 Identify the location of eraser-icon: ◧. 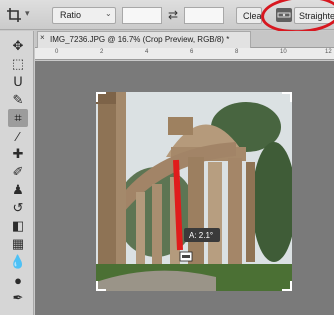
(18, 226).